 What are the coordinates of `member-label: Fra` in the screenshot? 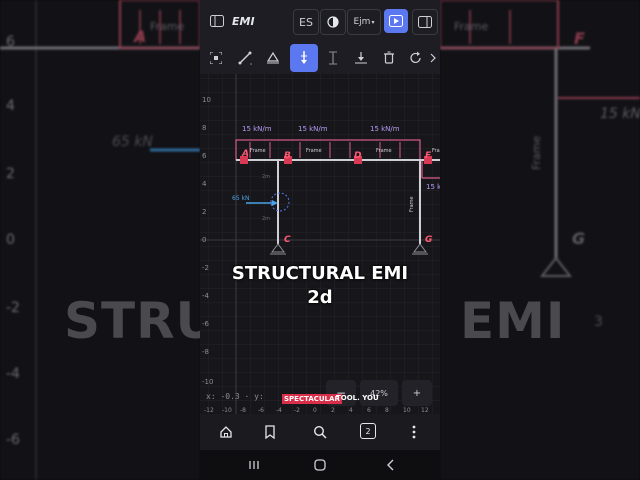 It's located at (436, 151).